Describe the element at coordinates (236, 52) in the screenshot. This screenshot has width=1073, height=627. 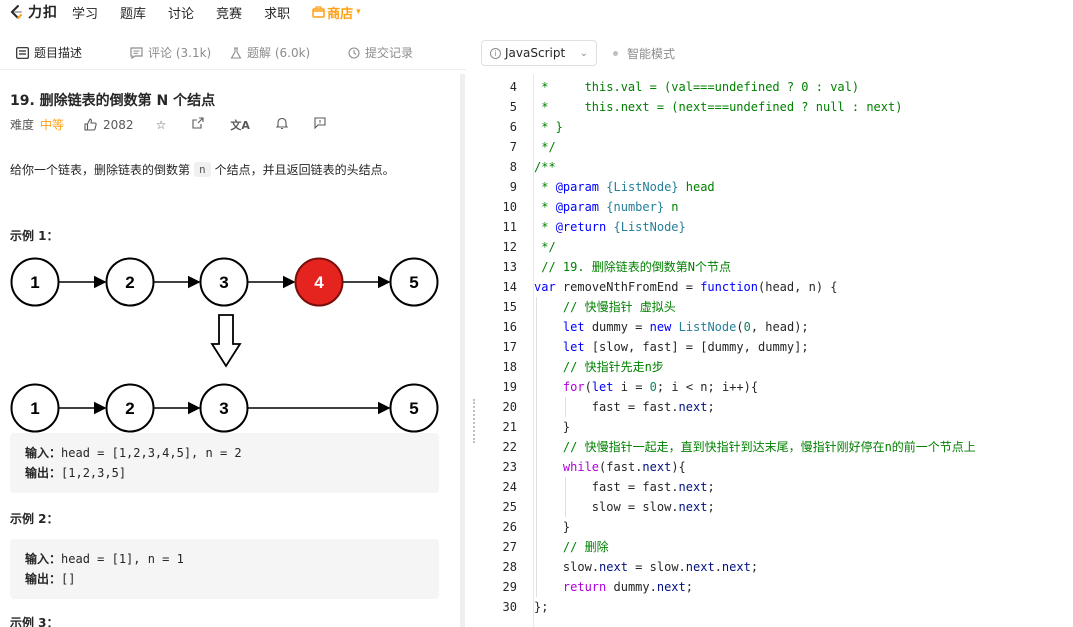
I see `flask-icon` at that location.